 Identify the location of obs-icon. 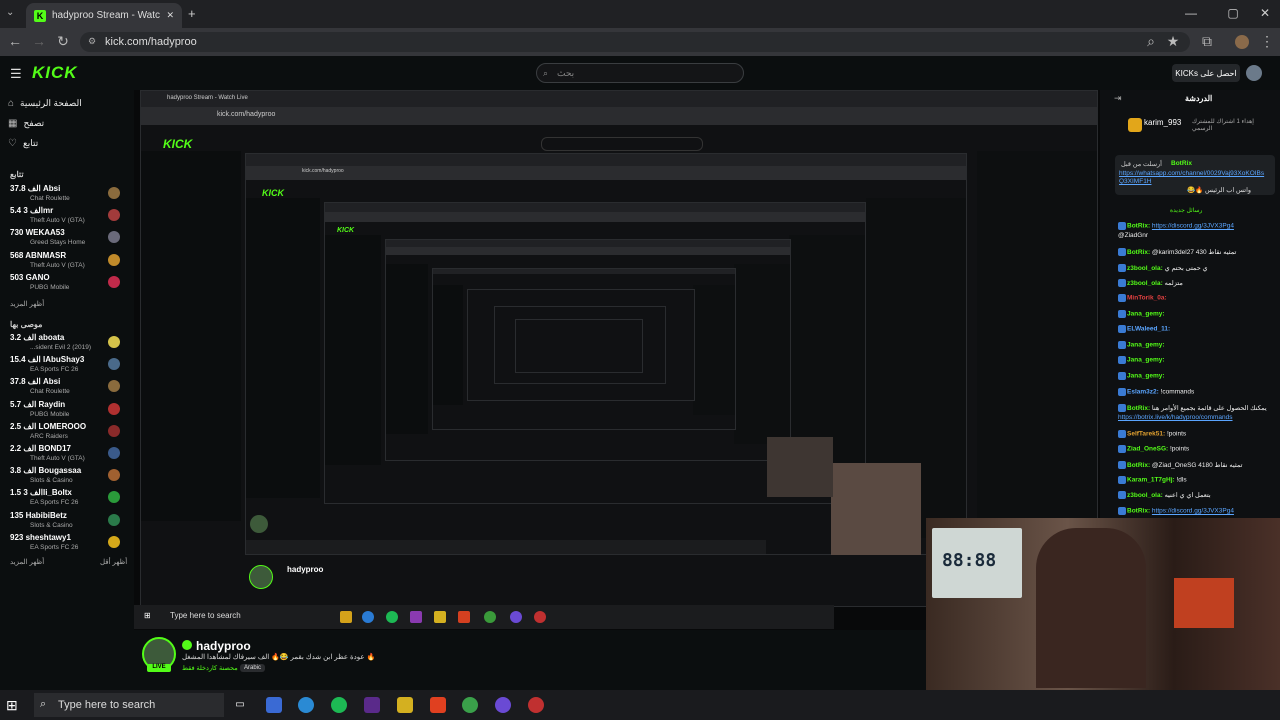
(503, 705).